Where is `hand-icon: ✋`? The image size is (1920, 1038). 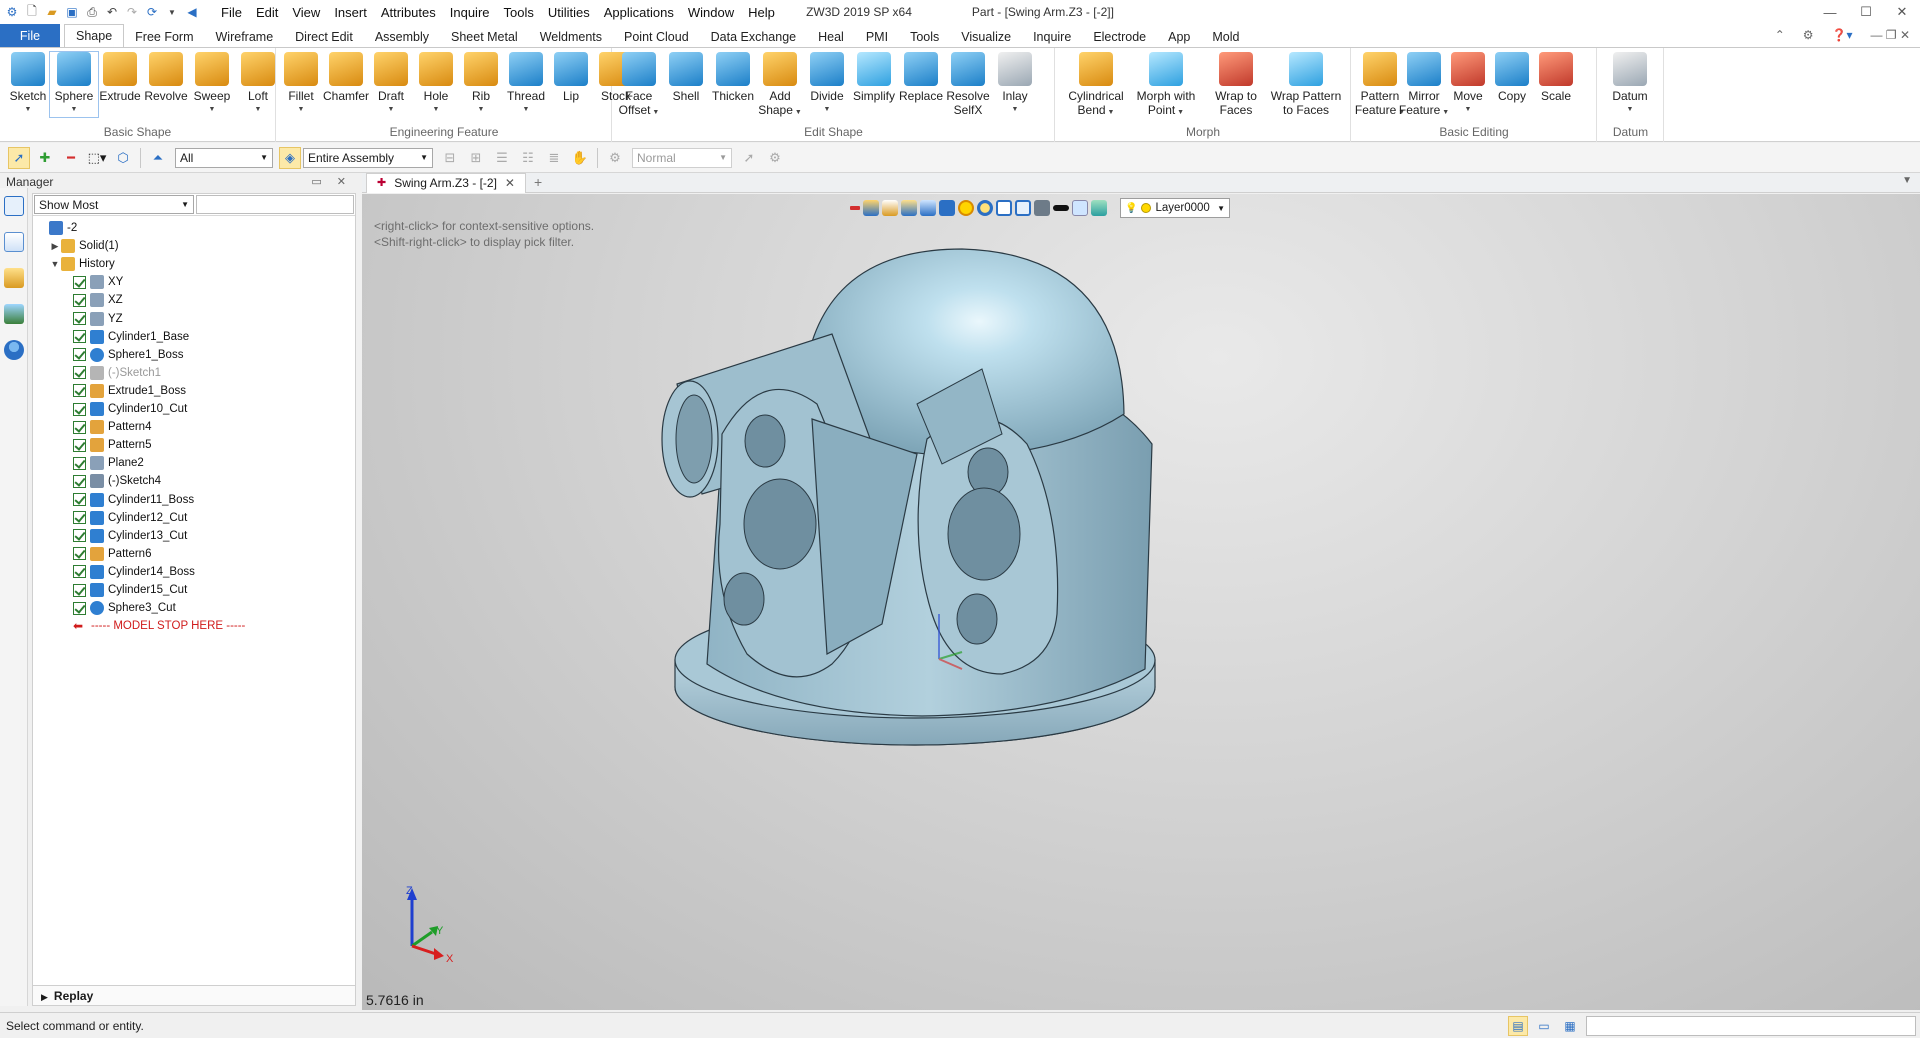
hand-icon: ✋ is located at coordinates (580, 158).